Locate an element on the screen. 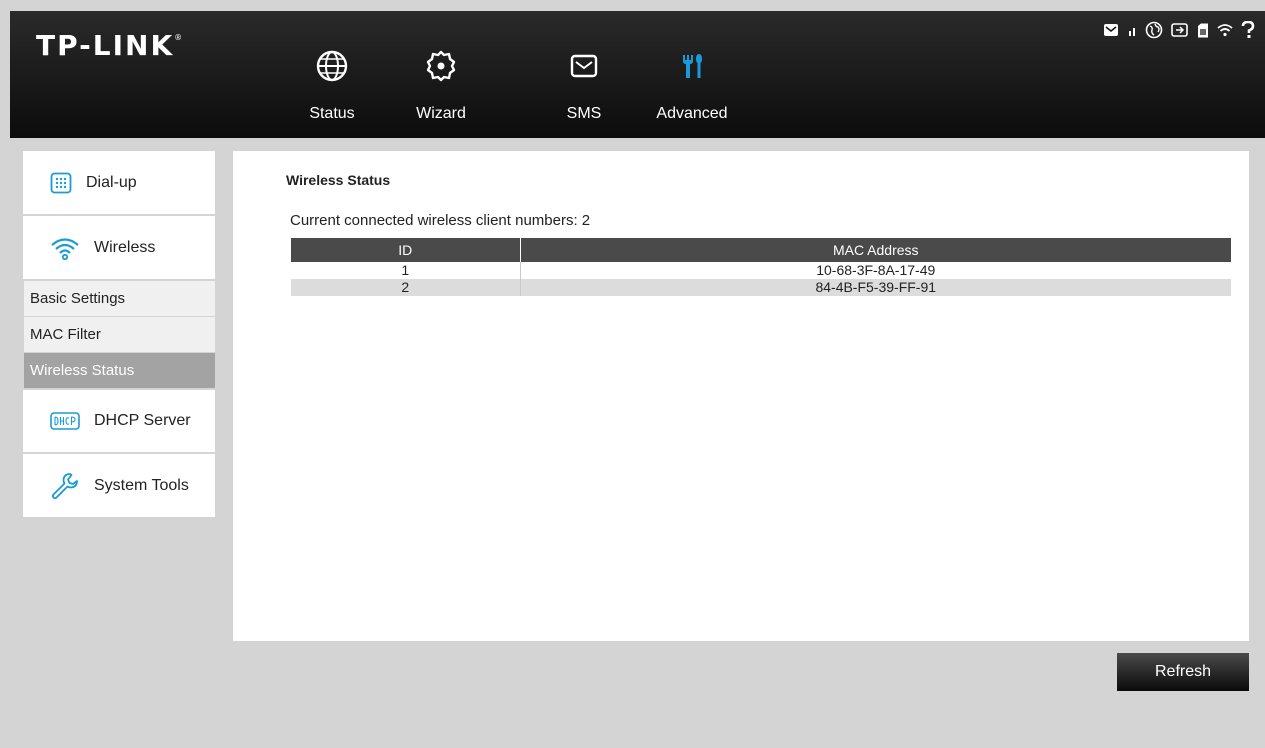 The height and width of the screenshot is (748, 1265). nav-status-label: Status is located at coordinates (332, 113).